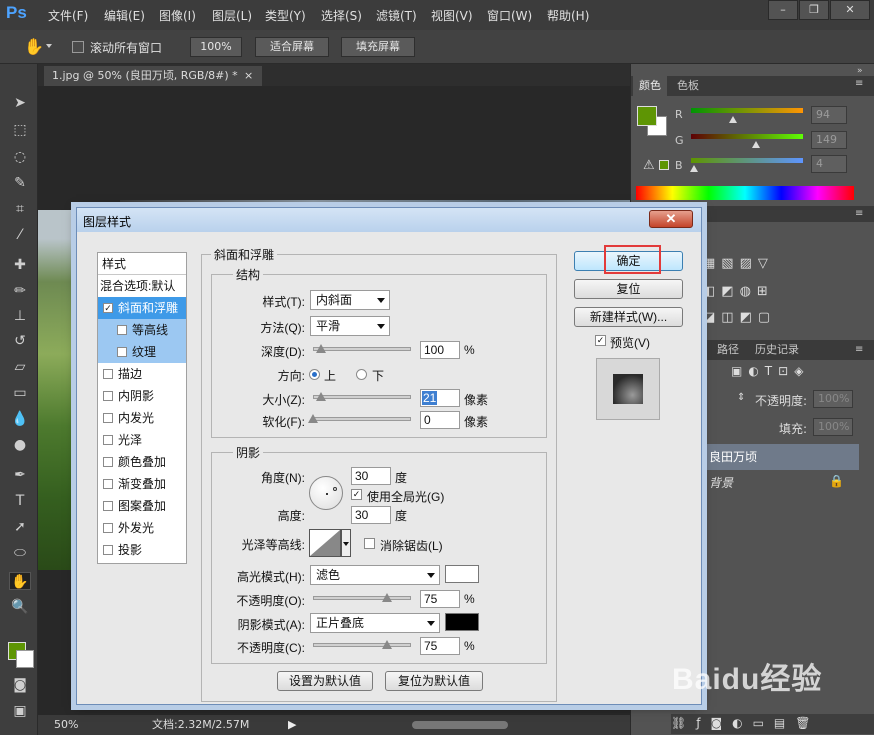 The width and height of the screenshot is (874, 735). Describe the element at coordinates (20, 607) in the screenshot. I see `zoom-tool-icon: 🔍` at that location.